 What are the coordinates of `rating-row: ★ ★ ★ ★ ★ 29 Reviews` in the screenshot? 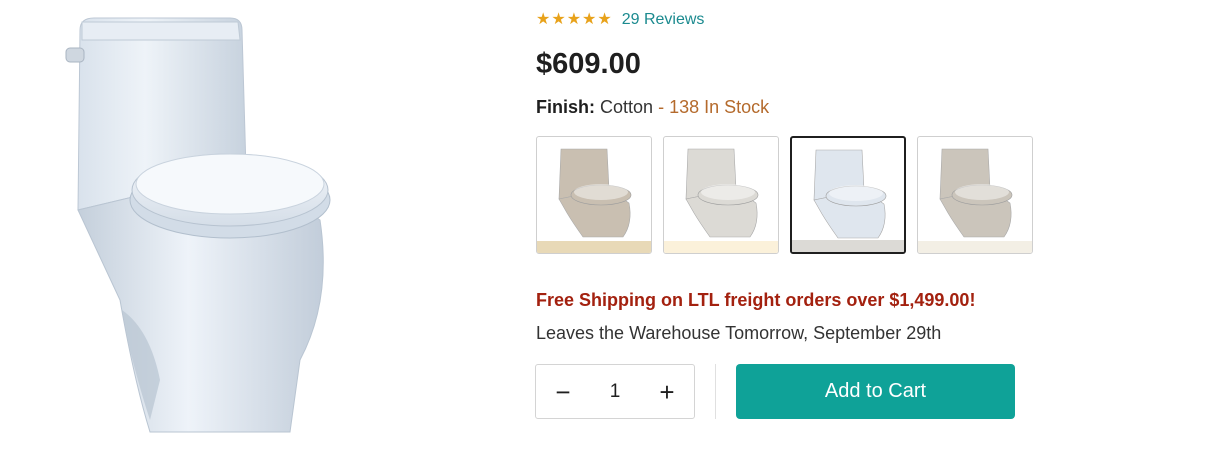 It's located at (620, 20).